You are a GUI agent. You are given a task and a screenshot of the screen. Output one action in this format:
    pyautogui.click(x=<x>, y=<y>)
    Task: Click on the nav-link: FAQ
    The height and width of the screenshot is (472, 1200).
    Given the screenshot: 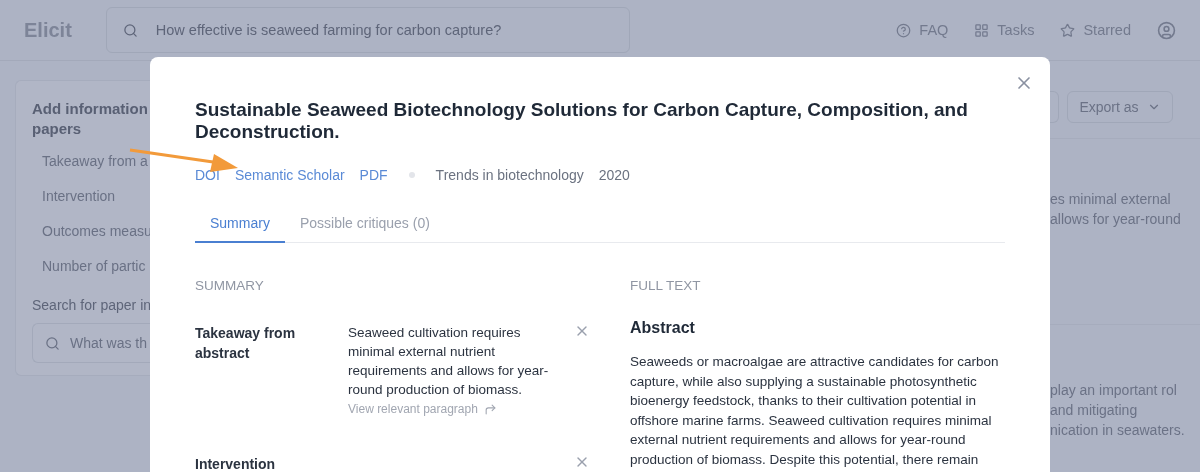 What is the action you would take?
    pyautogui.click(x=922, y=30)
    